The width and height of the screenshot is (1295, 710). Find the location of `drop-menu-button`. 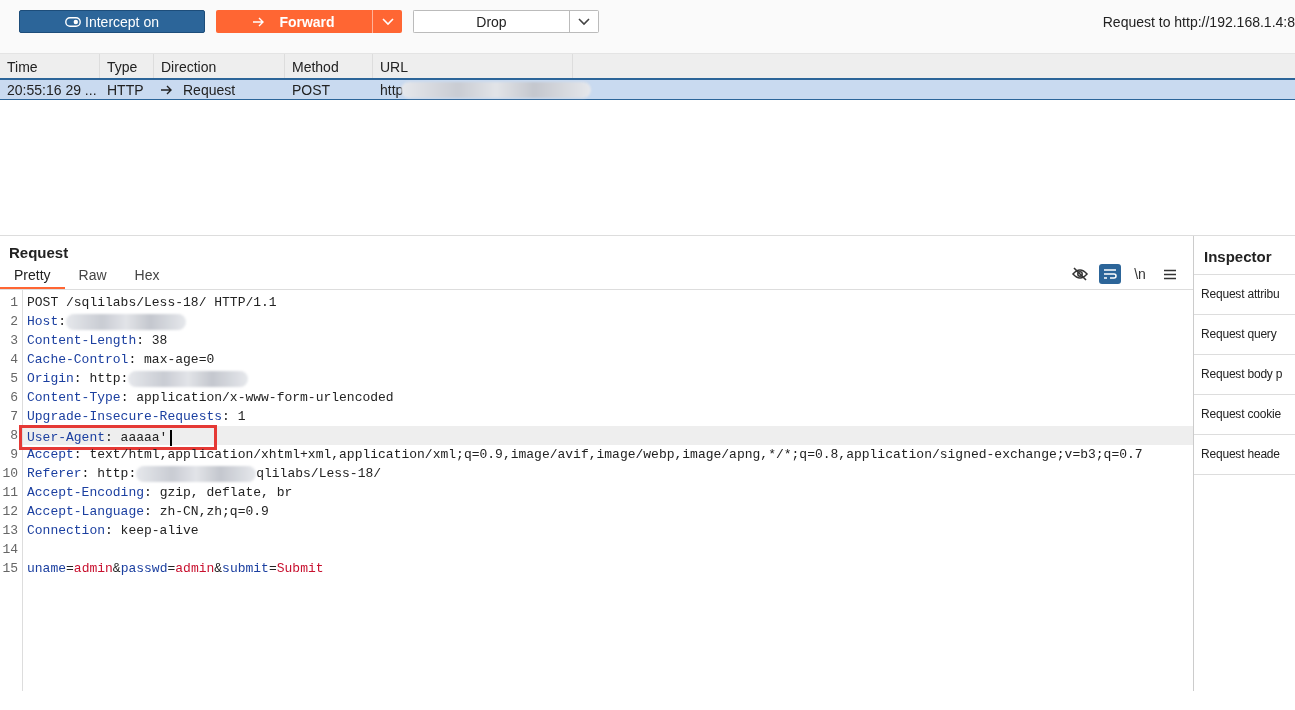

drop-menu-button is located at coordinates (584, 21).